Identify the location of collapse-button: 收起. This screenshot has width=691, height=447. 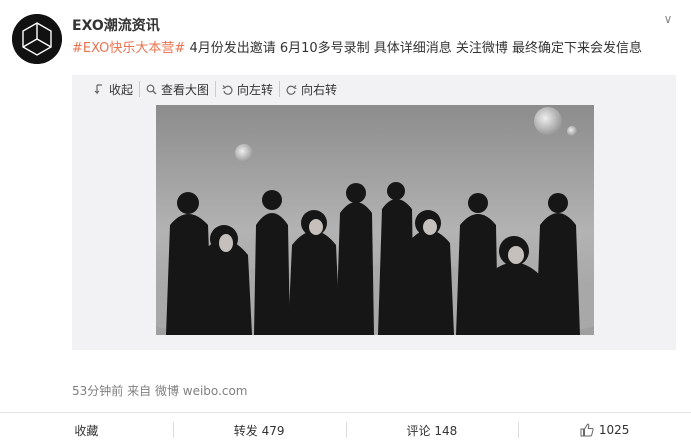
(113, 89).